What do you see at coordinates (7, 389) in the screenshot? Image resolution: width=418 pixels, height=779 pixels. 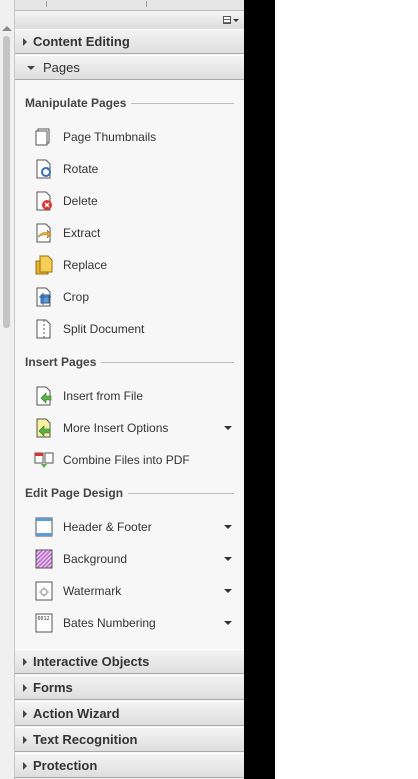 I see `vertical-scrollbar` at bounding box center [7, 389].